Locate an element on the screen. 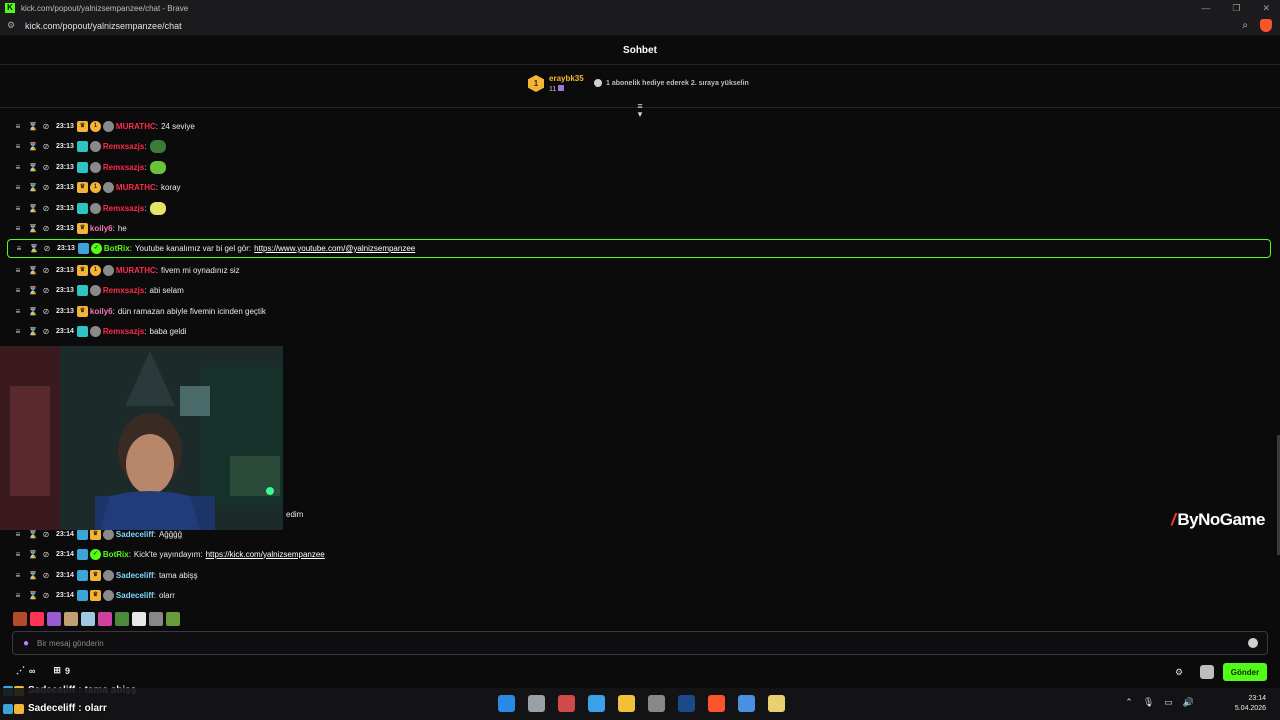 The height and width of the screenshot is (720, 1280). chat-message: ≡ ⌛ ⊘ 23:13 ♛ 1 MURATHC: fivem mi oynadınız siz is located at coordinates (127, 270).